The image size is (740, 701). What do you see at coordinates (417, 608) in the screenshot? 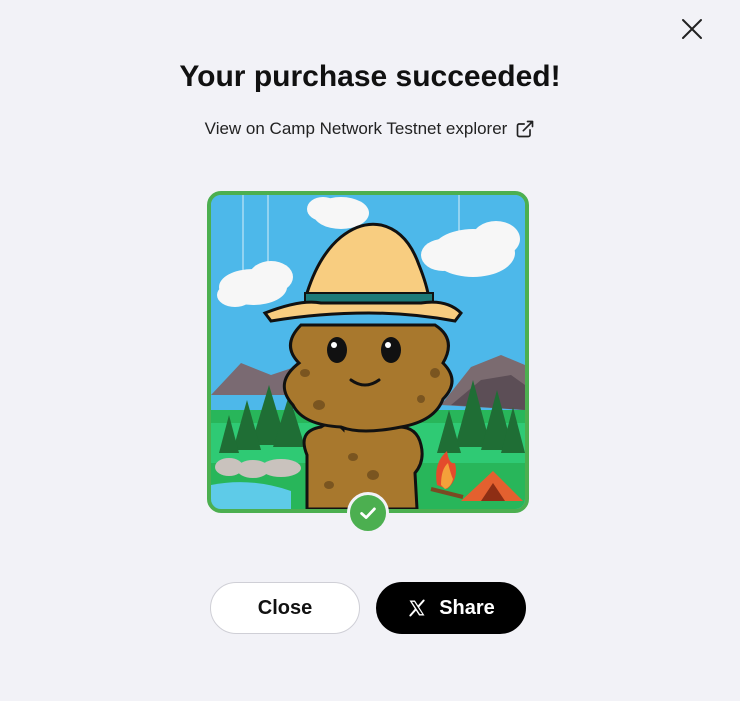
I see `x-logo-icon` at bounding box center [417, 608].